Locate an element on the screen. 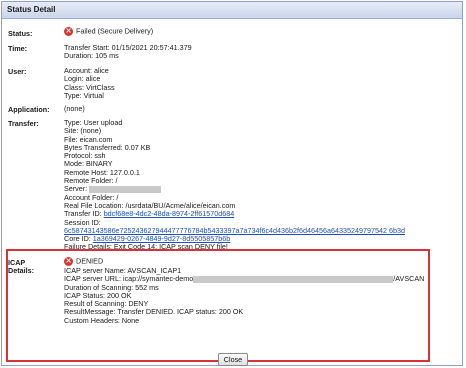 This screenshot has height=368, width=466. icap-result-text: DENIED is located at coordinates (90, 261).